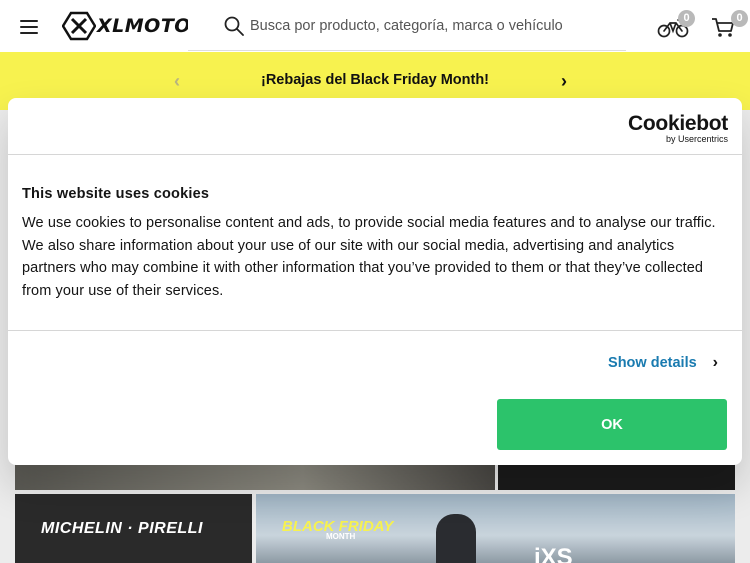 Image resolution: width=750 pixels, height=563 pixels. What do you see at coordinates (375, 154) in the screenshot?
I see `dialog-divider-top` at bounding box center [375, 154].